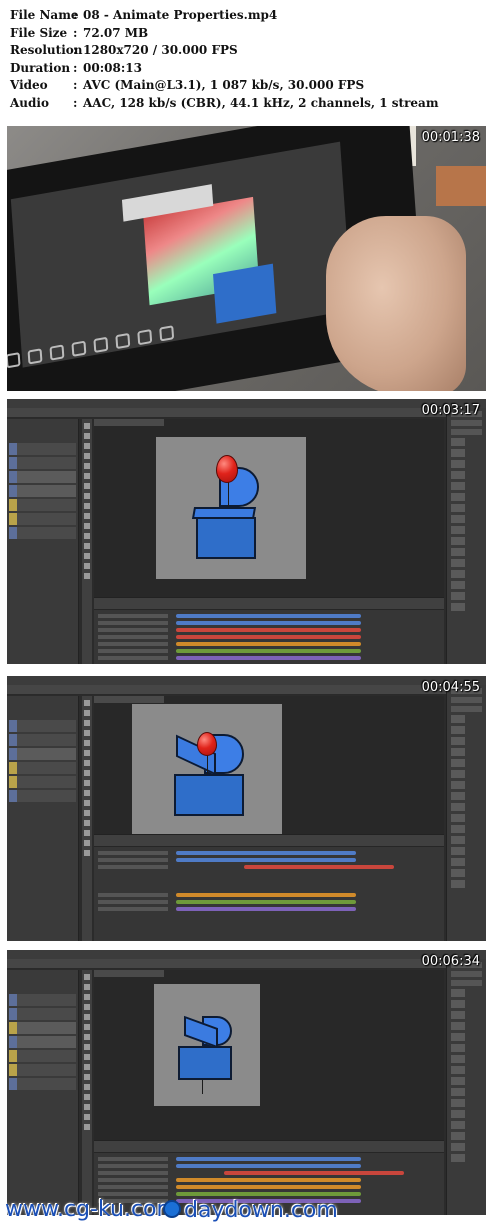 The image size is (492, 1226). What do you see at coordinates (269, 887) in the screenshot?
I see `timeline-panel` at bounding box center [269, 887].